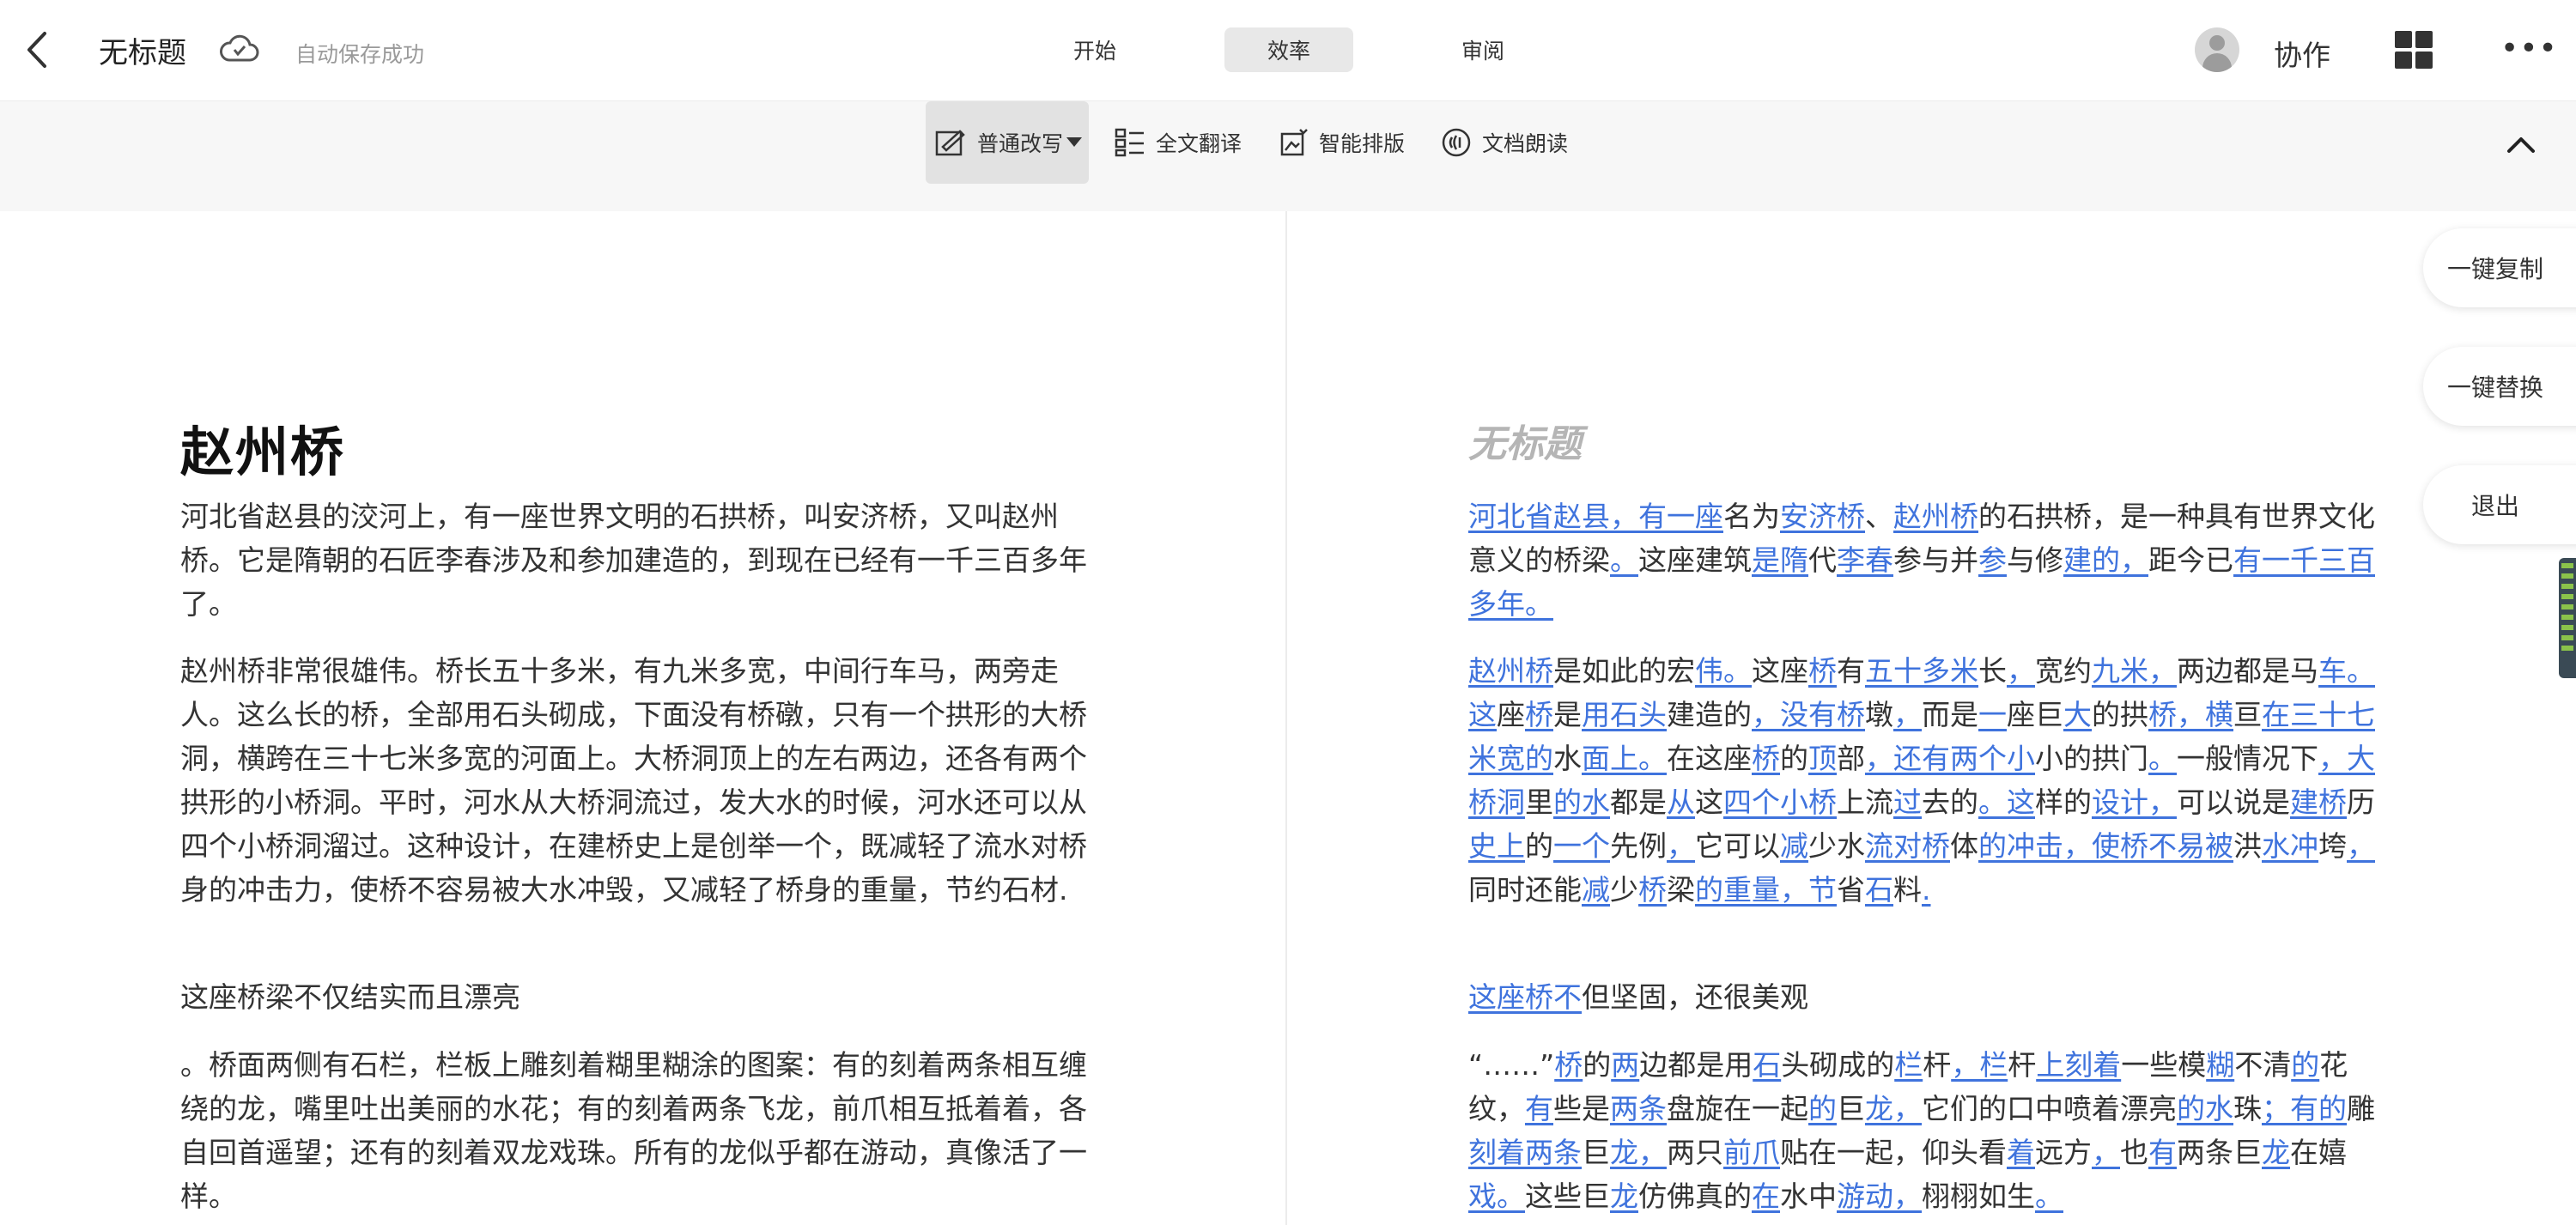 The image size is (2576, 1225). I want to click on changed-segment: 糊, so click(2220, 1065).